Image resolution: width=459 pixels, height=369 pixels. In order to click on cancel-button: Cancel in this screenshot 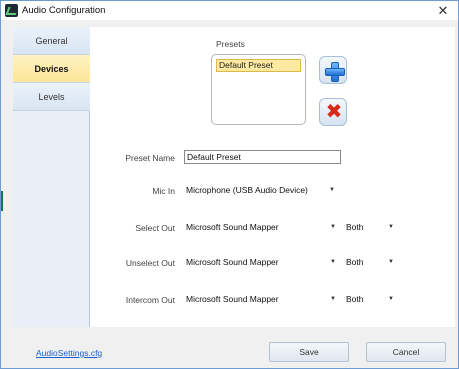, I will do `click(406, 352)`.